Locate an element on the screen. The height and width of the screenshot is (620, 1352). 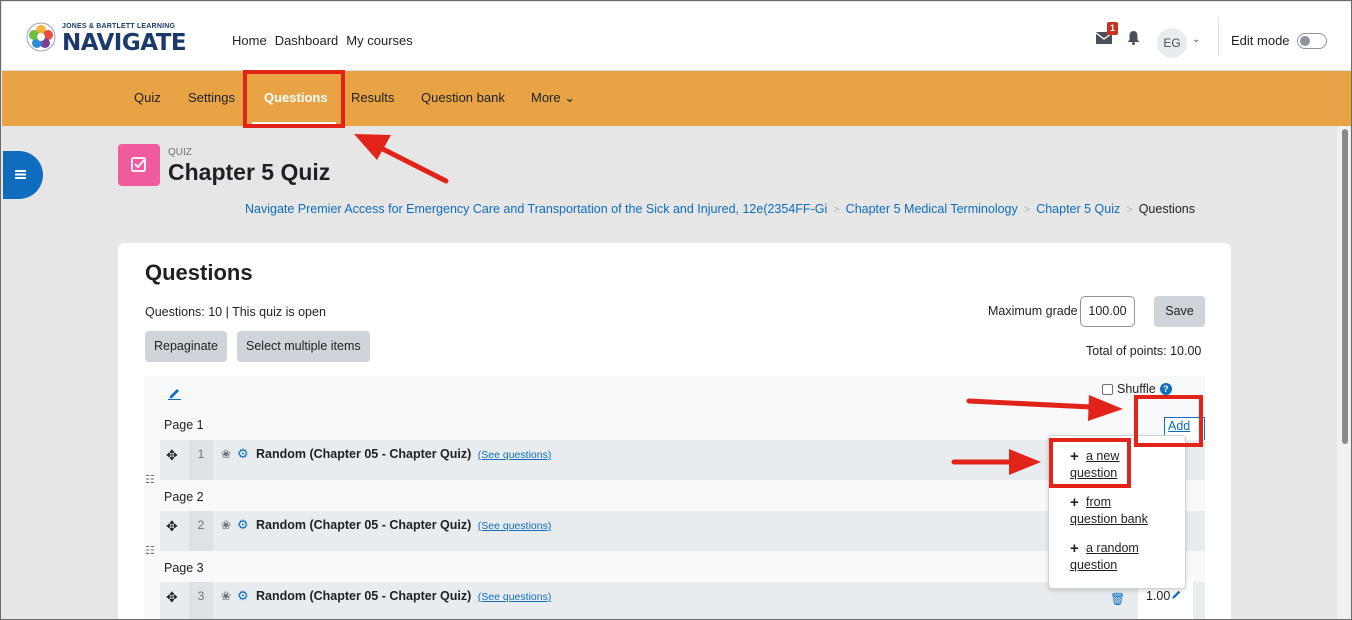
checkbox-icon is located at coordinates (138, 164).